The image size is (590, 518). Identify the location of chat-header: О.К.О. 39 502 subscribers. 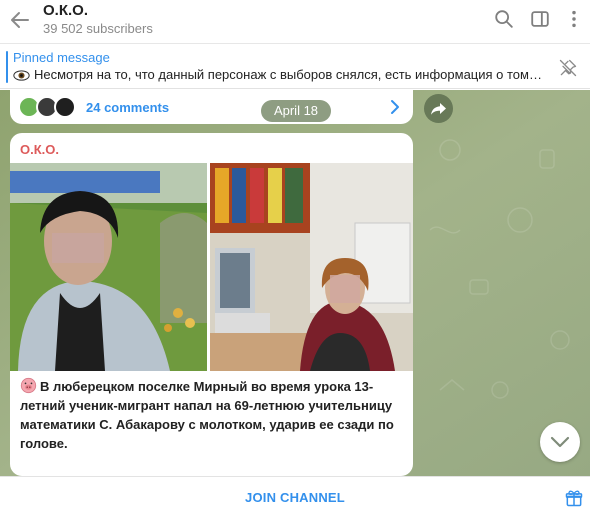
(295, 22).